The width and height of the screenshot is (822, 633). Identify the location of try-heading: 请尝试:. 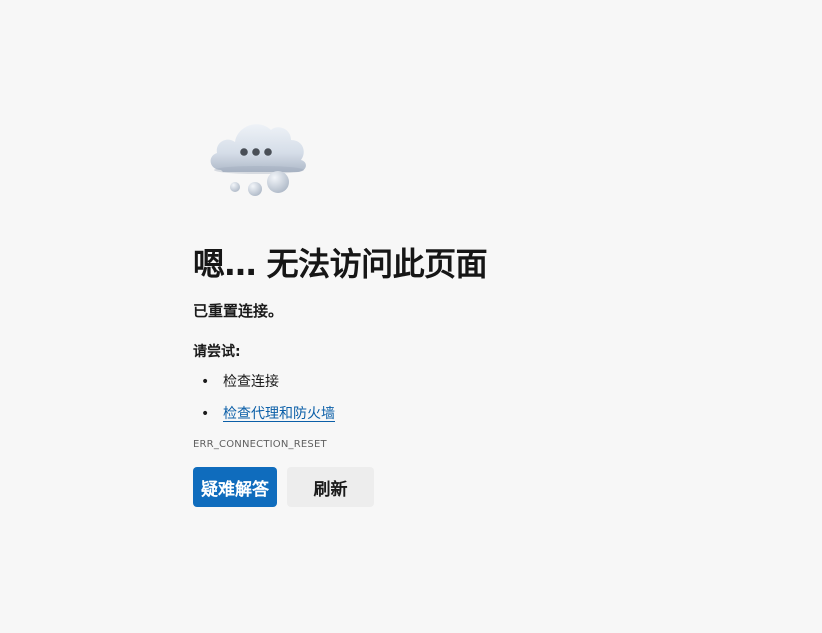
(217, 352).